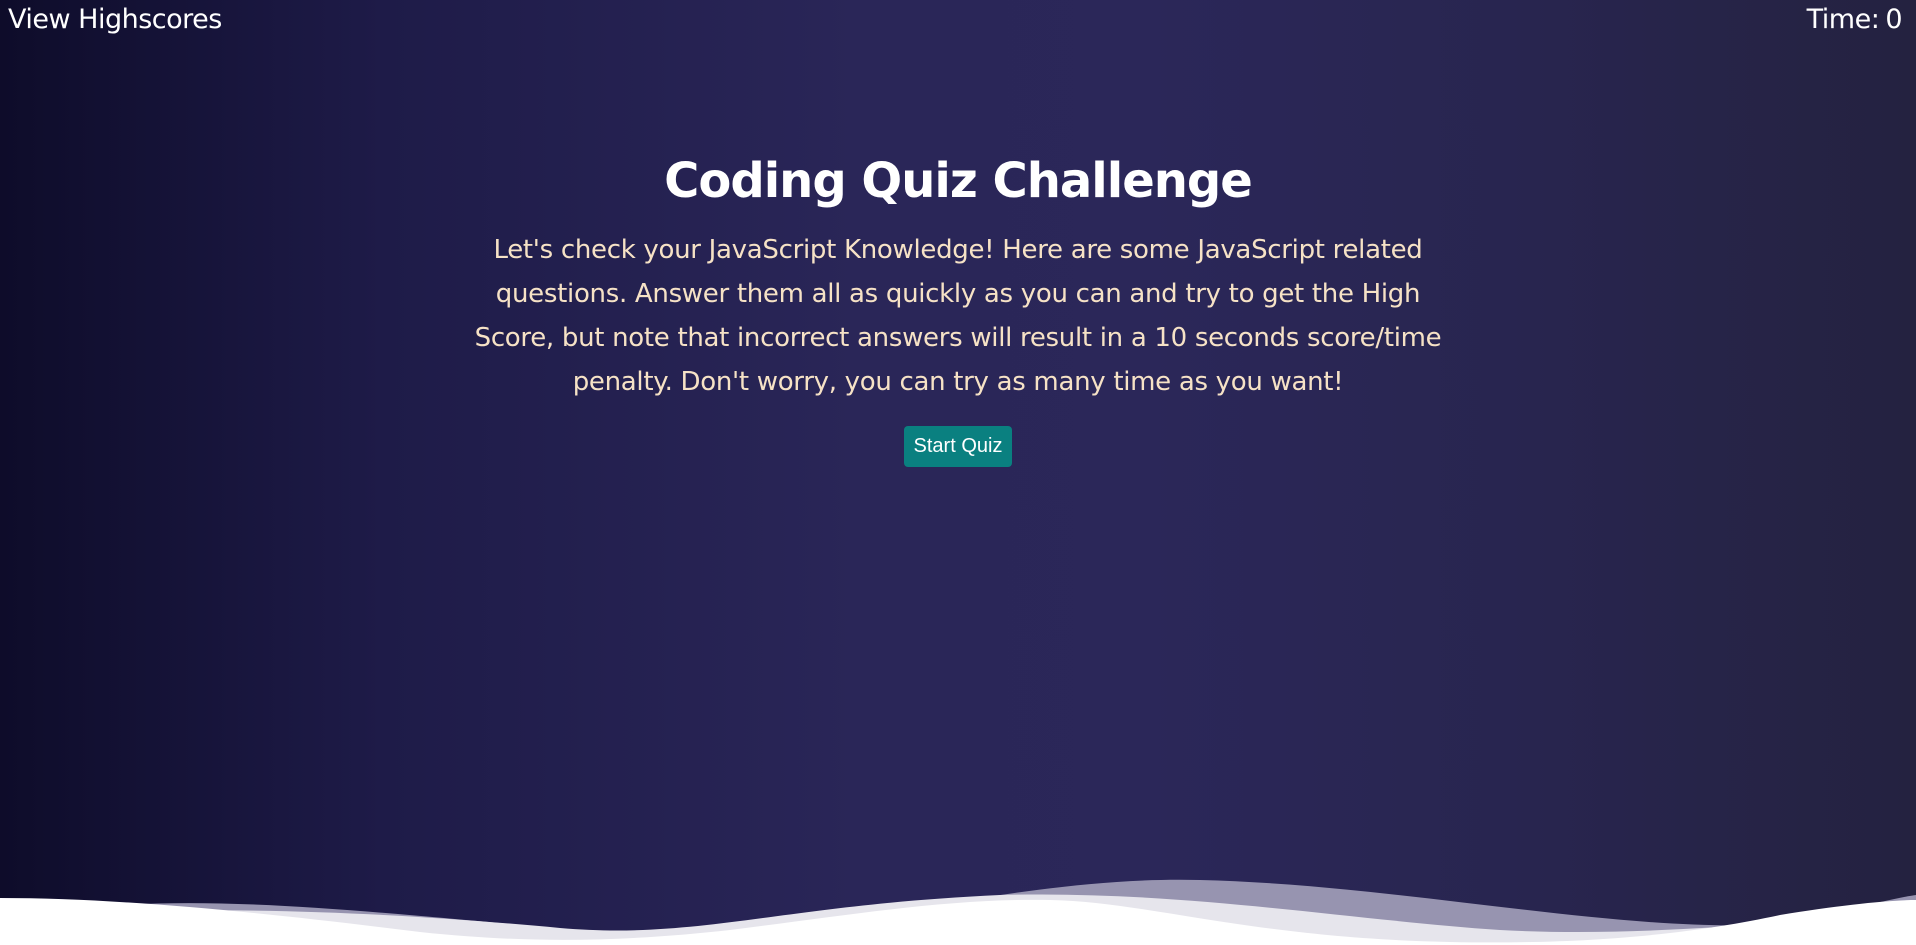  Describe the element at coordinates (958, 446) in the screenshot. I see `start-quiz-button: Start Quiz` at that location.